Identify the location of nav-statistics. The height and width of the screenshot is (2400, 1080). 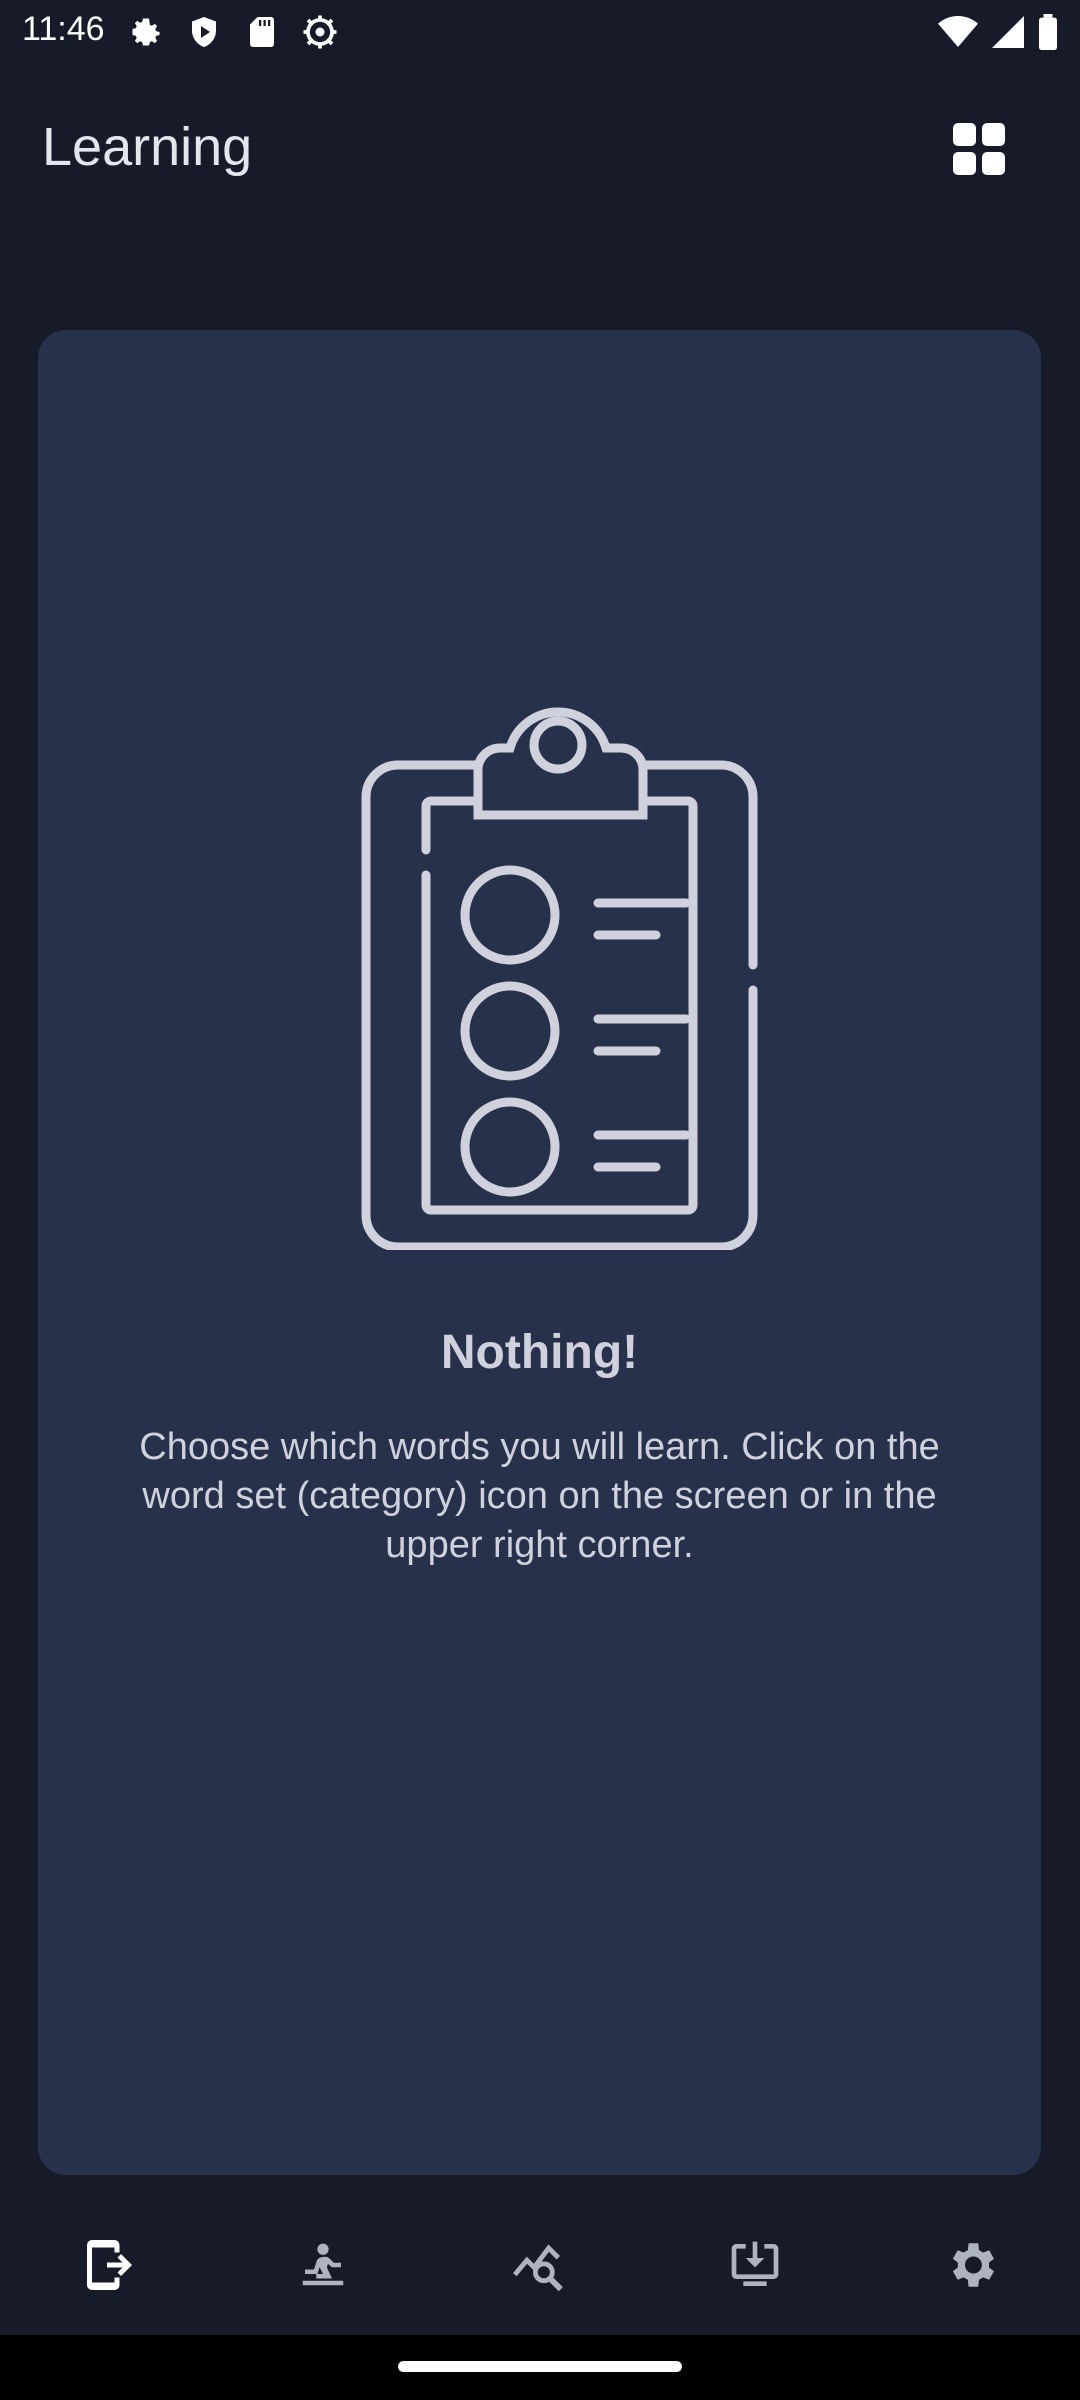
(539, 2265).